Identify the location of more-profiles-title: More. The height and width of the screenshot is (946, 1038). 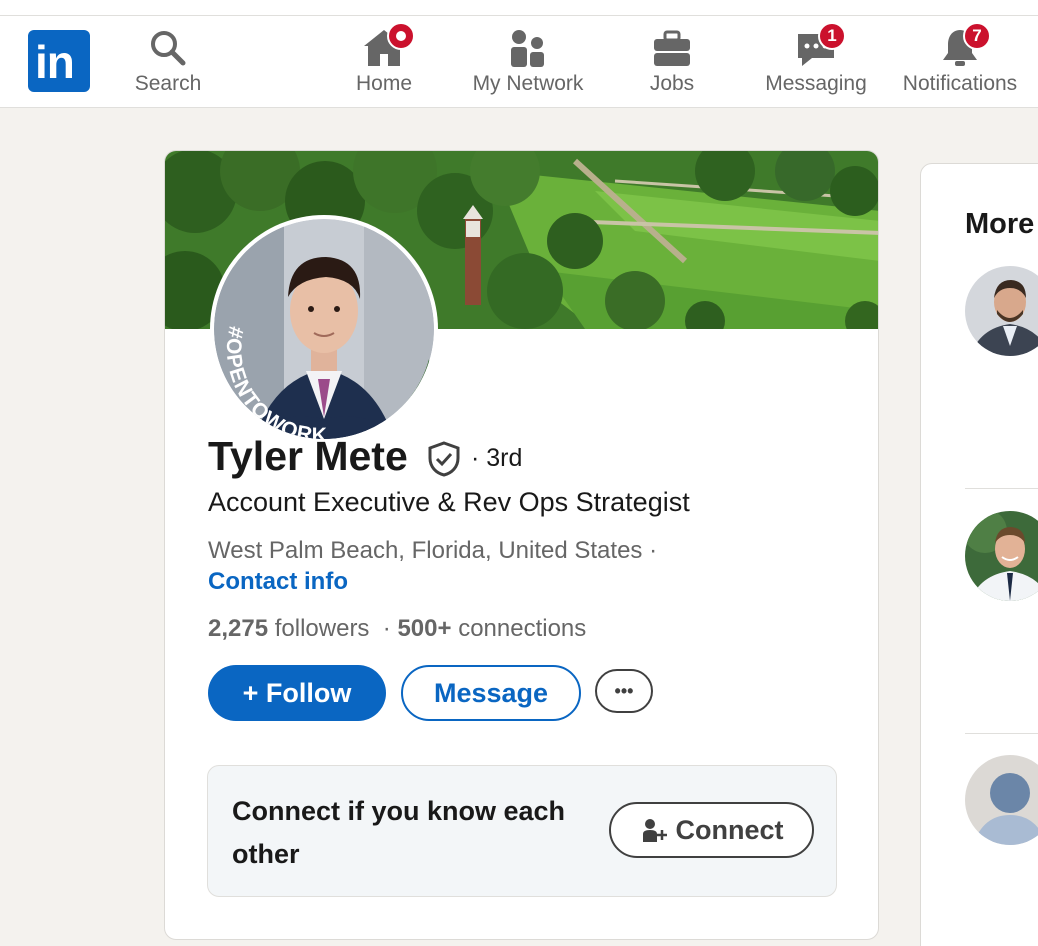
(1000, 224).